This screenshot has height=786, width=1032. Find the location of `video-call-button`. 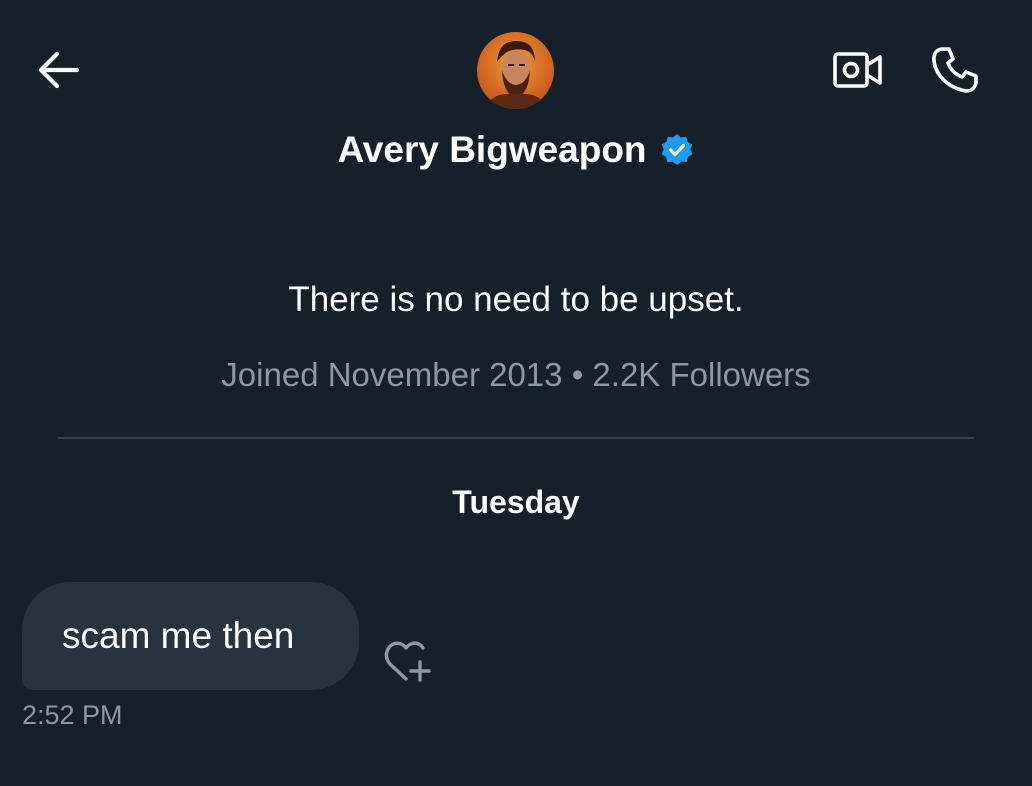

video-call-button is located at coordinates (858, 70).